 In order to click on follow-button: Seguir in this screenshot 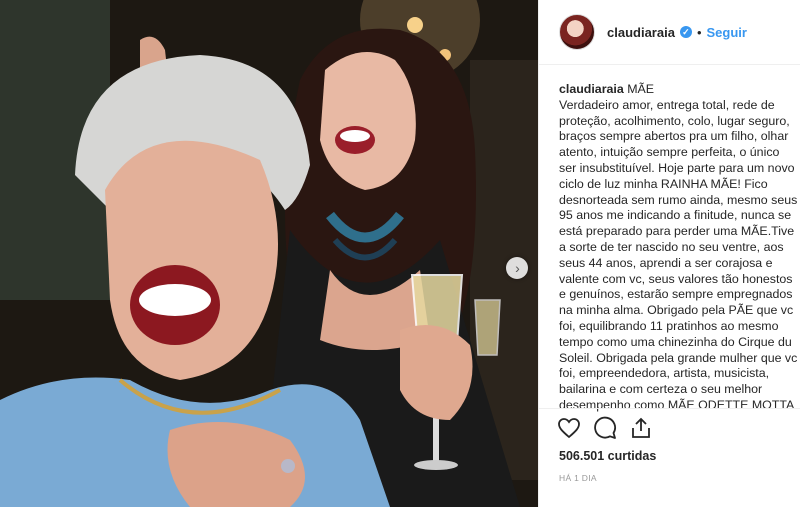, I will do `click(727, 32)`.